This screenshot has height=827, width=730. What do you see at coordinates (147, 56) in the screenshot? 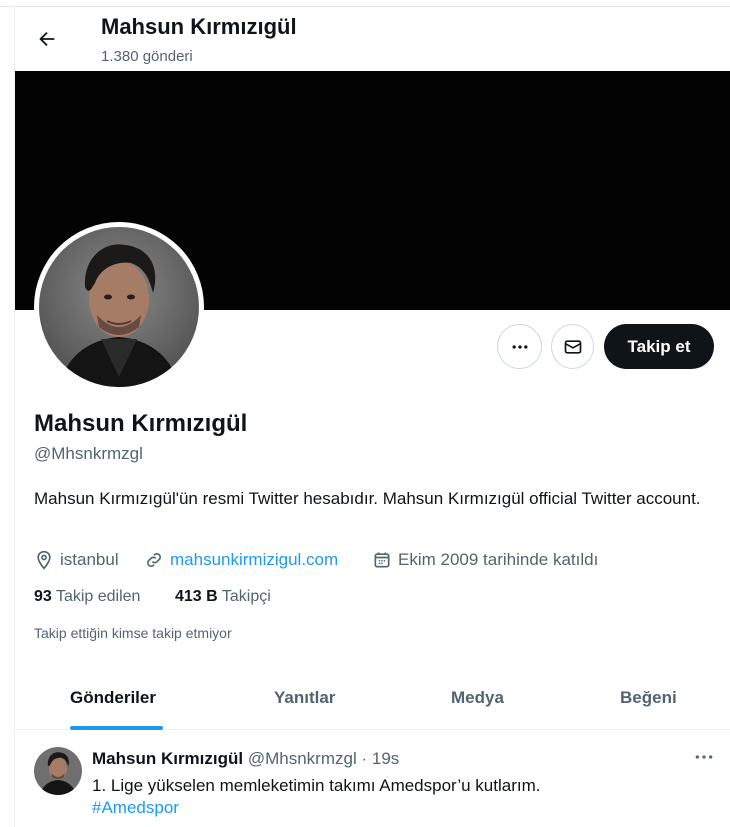
I see `post-count: 1.380 gönderi` at bounding box center [147, 56].